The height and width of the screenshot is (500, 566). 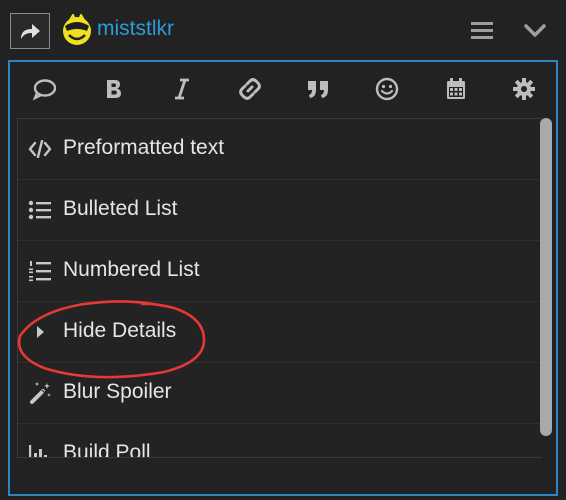 What do you see at coordinates (40, 332) in the screenshot?
I see `caret-right-icon` at bounding box center [40, 332].